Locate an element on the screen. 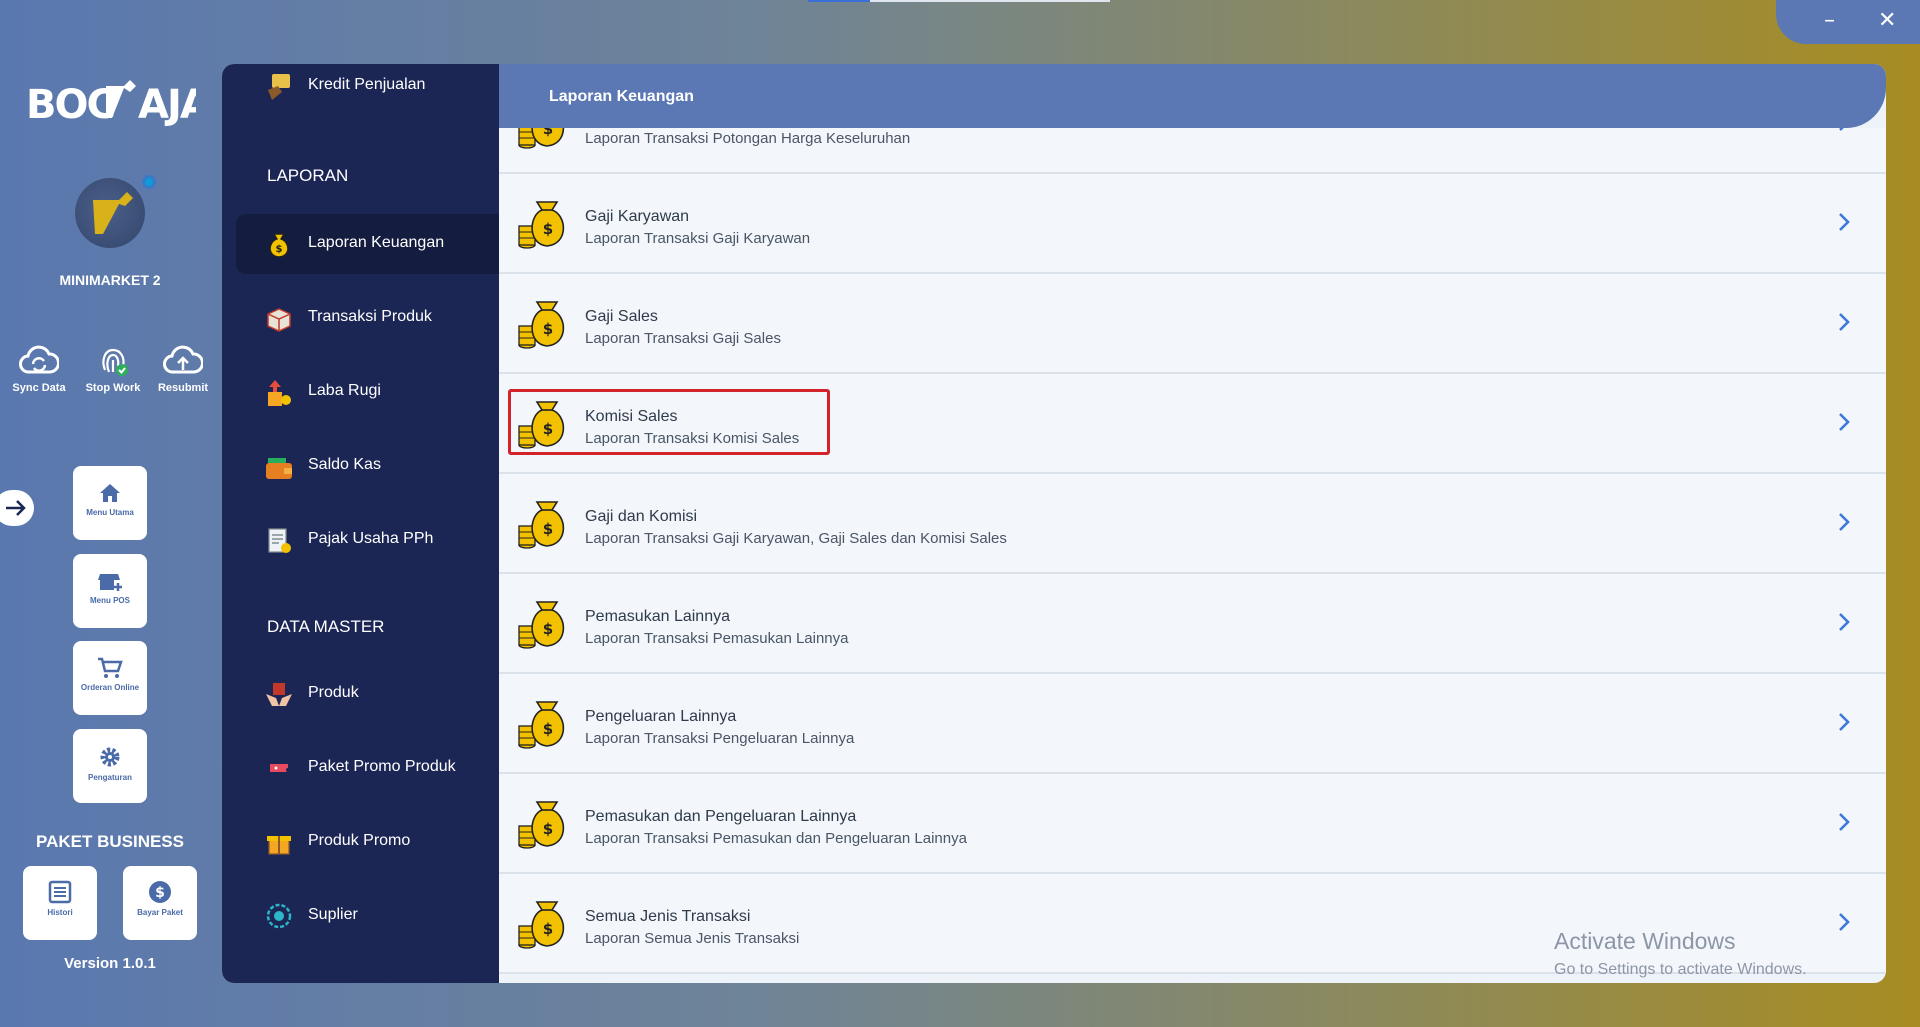 This screenshot has height=1027, width=1920. close-button: ✕ is located at coordinates (1887, 21).